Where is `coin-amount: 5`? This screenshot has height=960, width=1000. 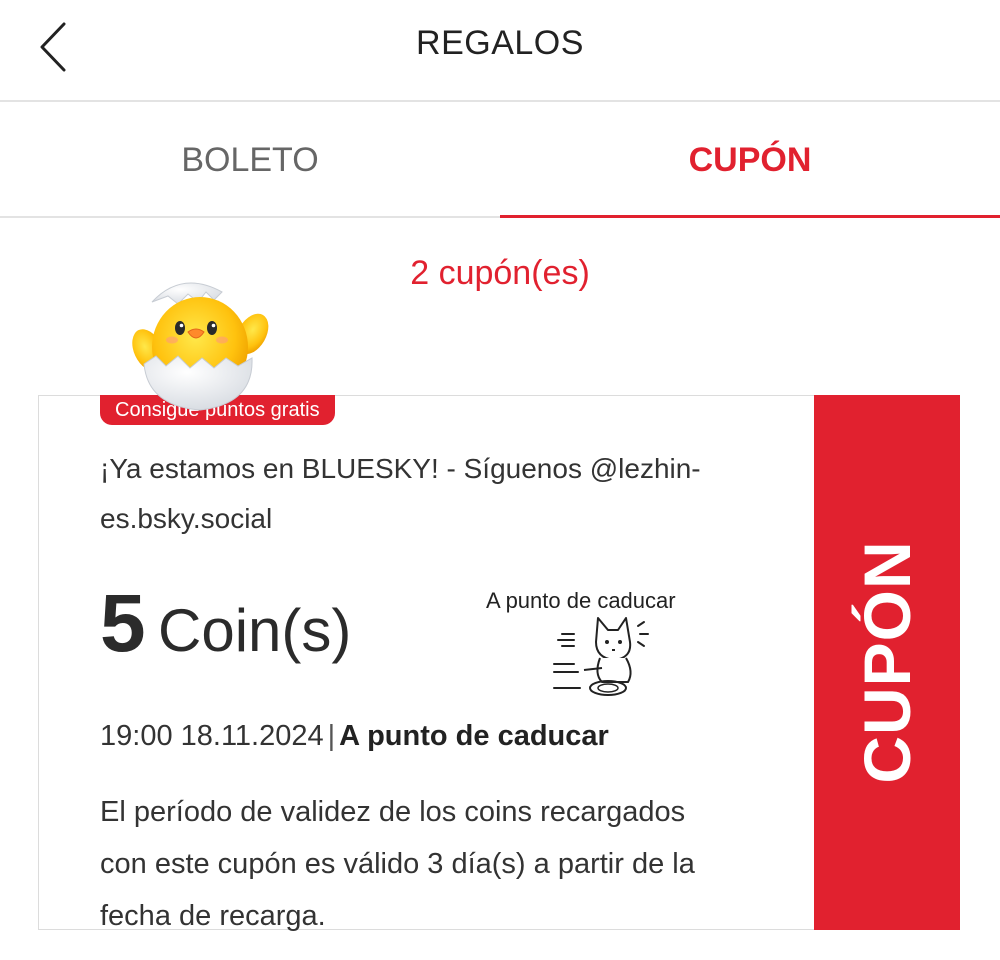
coin-amount: 5 is located at coordinates (123, 623).